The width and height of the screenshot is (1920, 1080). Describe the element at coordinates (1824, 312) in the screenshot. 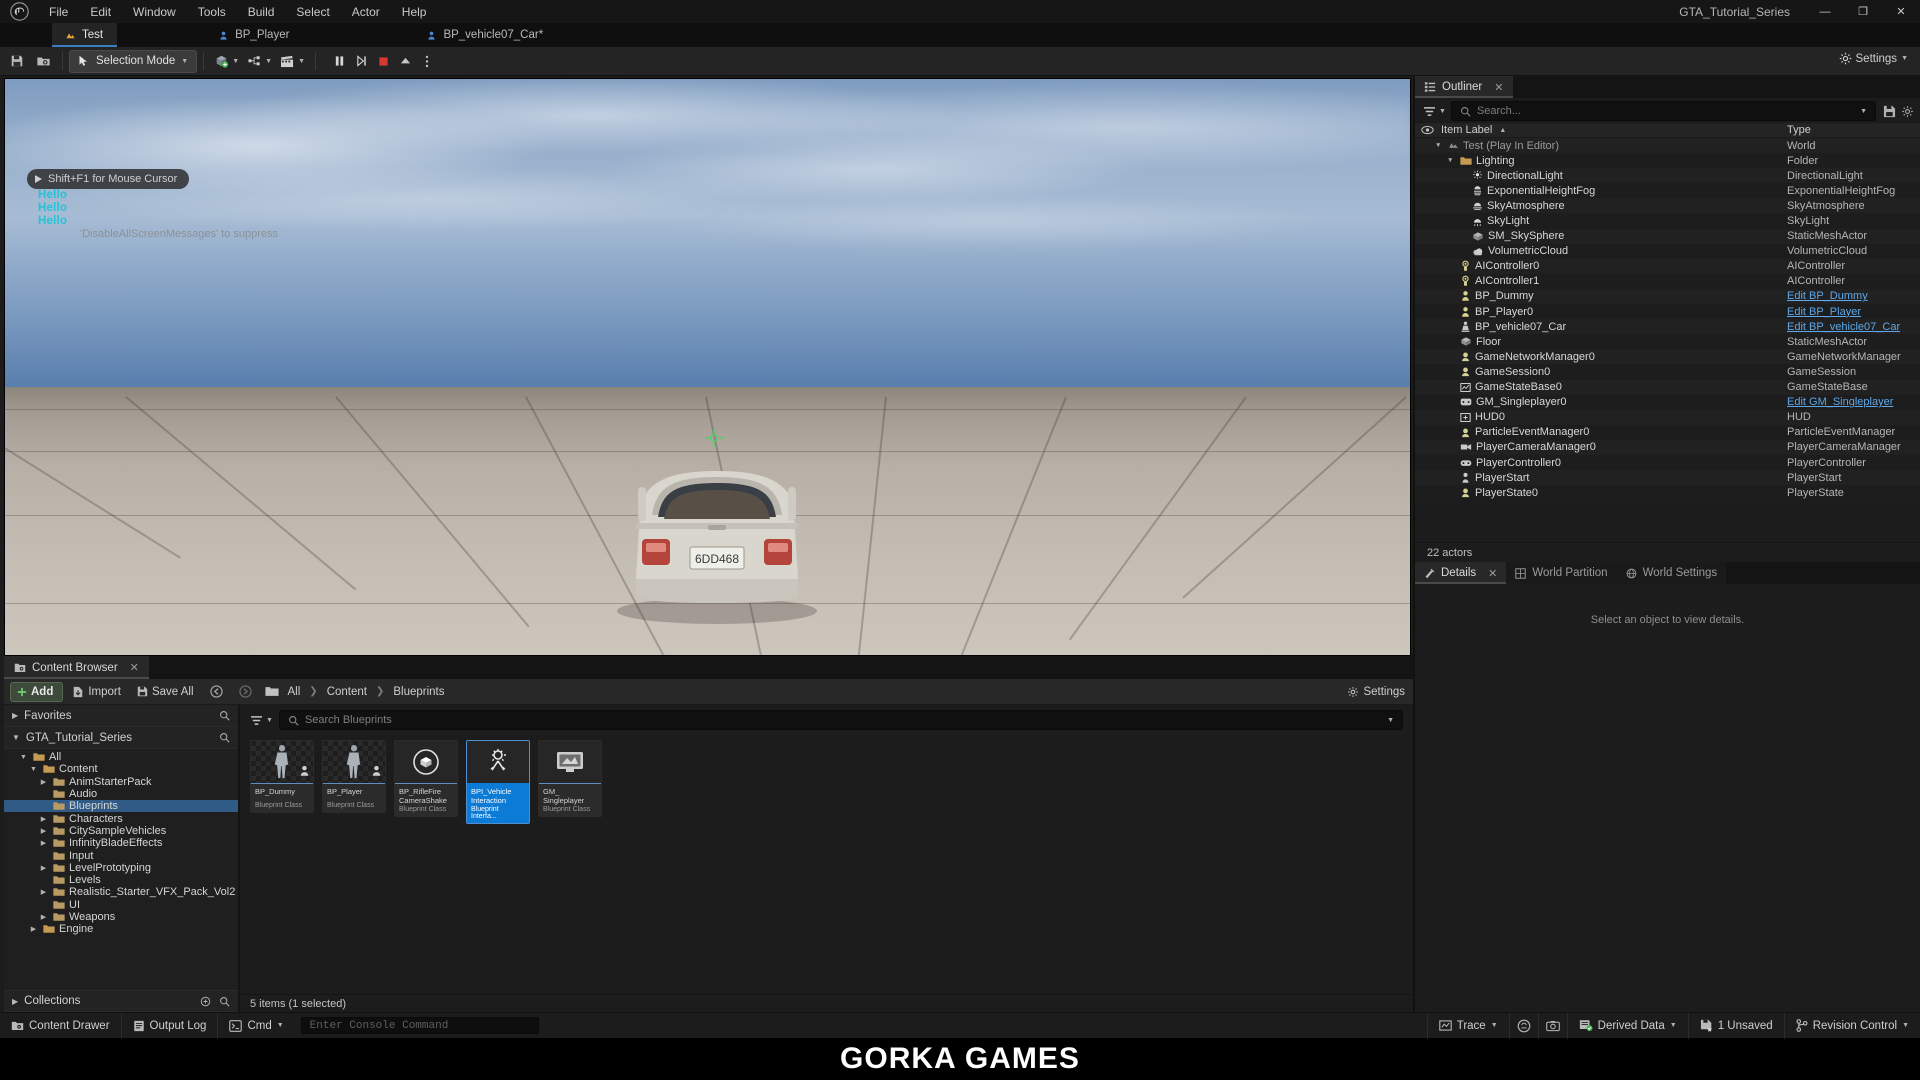

I see `outliner-row-type: Edit BP_Player` at that location.